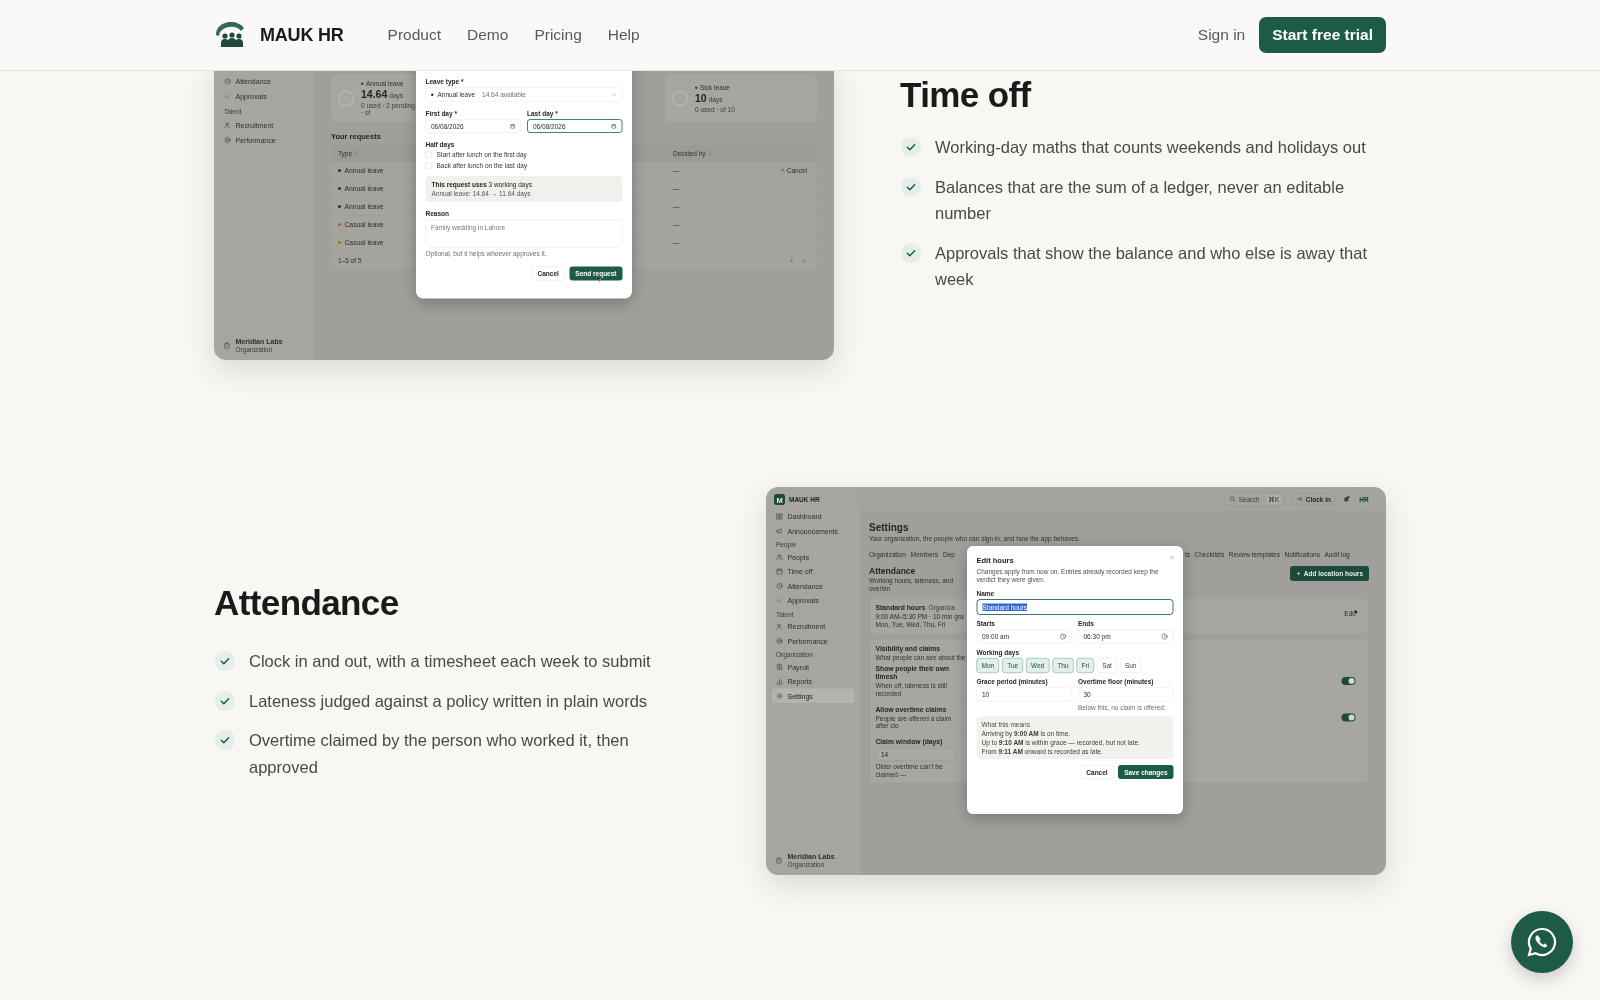  What do you see at coordinates (307, 603) in the screenshot?
I see `section-heading: Attendance` at bounding box center [307, 603].